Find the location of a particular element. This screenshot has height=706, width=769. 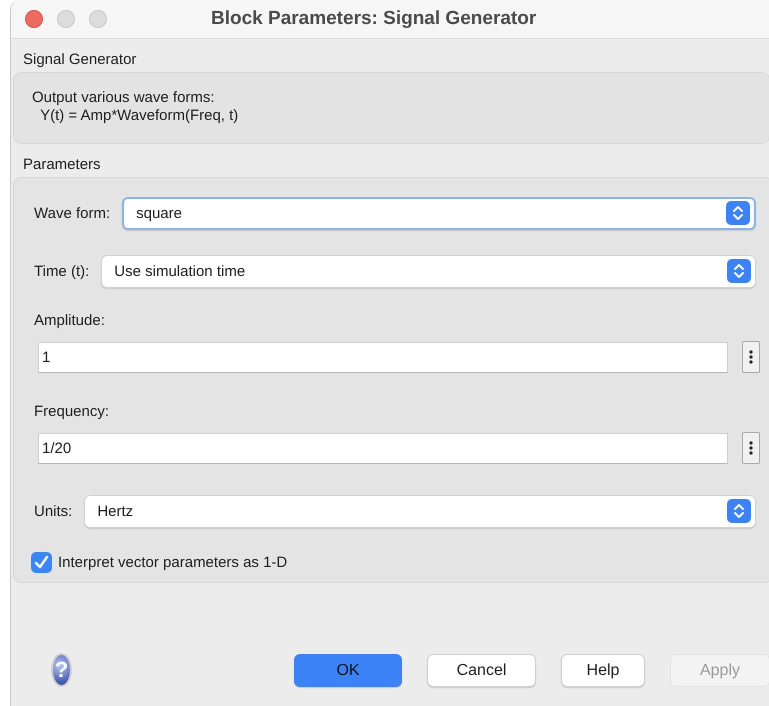

block-name: Signal Generator is located at coordinates (80, 59).